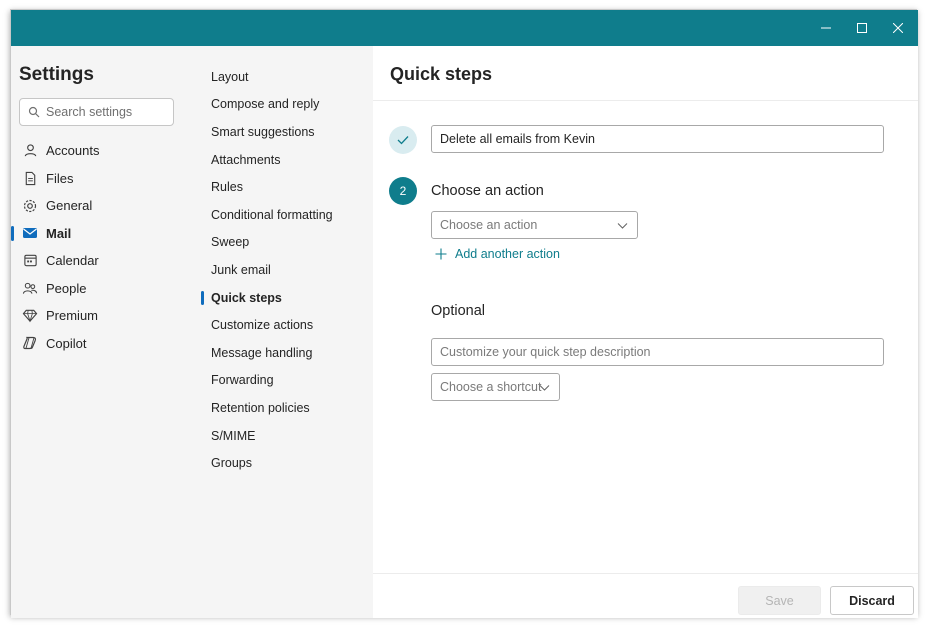 The width and height of the screenshot is (928, 628). What do you see at coordinates (60, 178) in the screenshot?
I see `nav-item-label: Files` at bounding box center [60, 178].